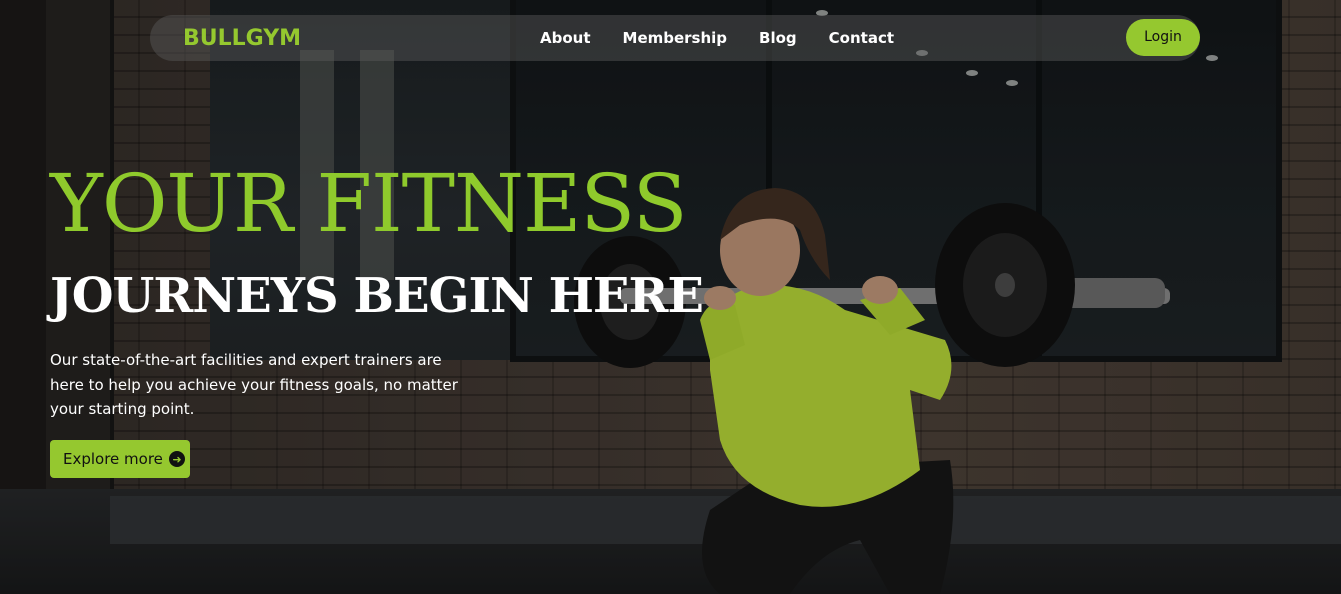 The image size is (1341, 594). I want to click on nav-link-blog: Blog, so click(778, 38).